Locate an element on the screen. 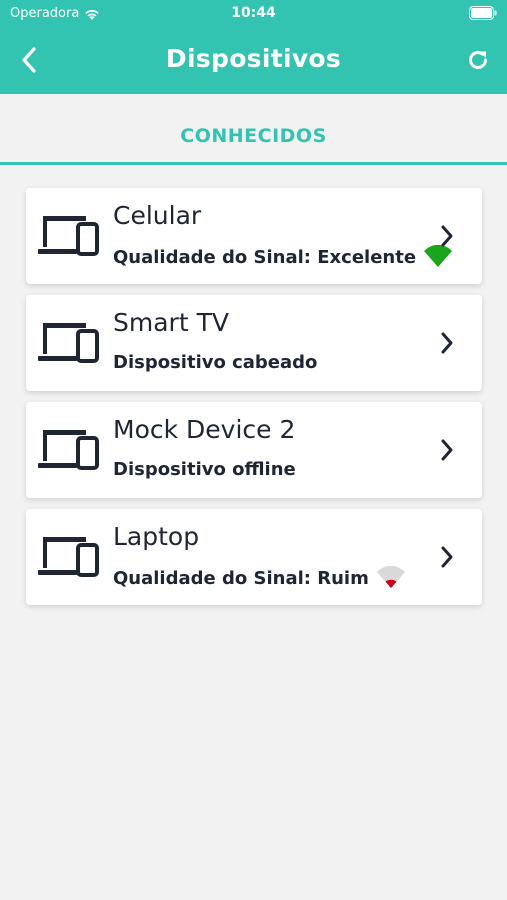 The height and width of the screenshot is (900, 507). page-title: Dispositivos is located at coordinates (253, 58).